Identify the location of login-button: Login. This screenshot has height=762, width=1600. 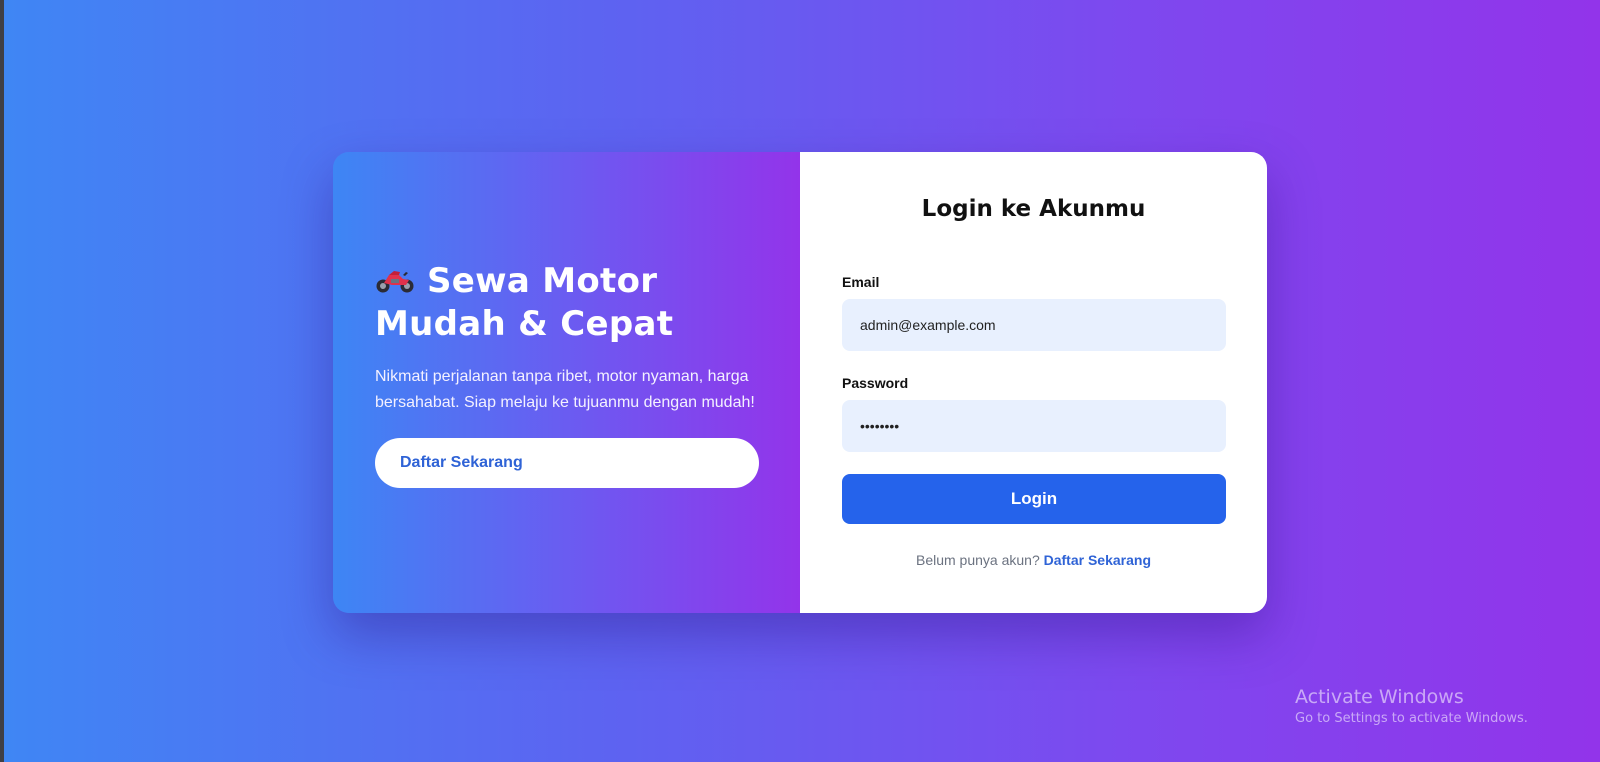
(1034, 499).